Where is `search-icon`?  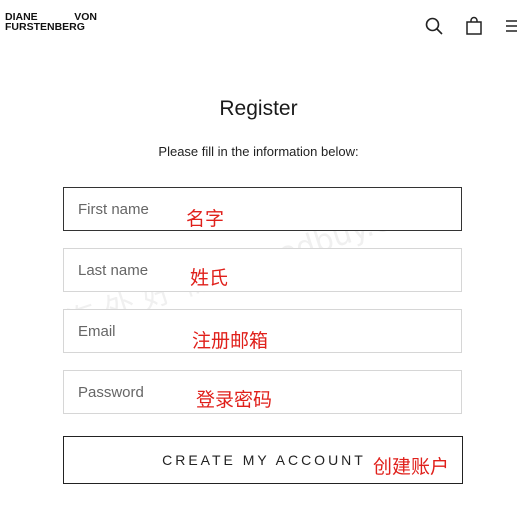 search-icon is located at coordinates (434, 26).